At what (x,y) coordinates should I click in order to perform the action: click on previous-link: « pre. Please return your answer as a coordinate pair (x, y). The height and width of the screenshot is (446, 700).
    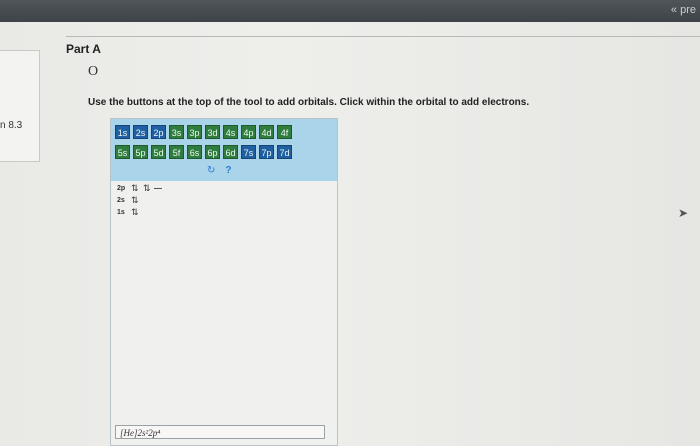
    Looking at the image, I should click on (683, 10).